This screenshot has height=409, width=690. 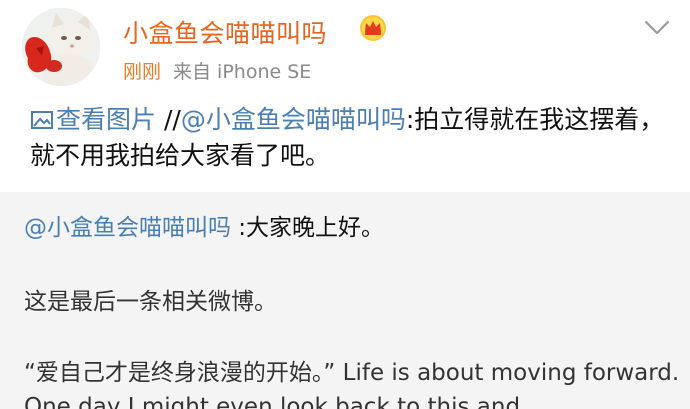 I want to click on quoted-mention-link: @小盒鱼会喵喵叫吗, so click(x=127, y=228).